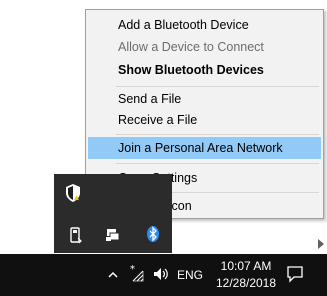 The height and width of the screenshot is (296, 327). I want to click on wifi-icon: *, so click(137, 274).